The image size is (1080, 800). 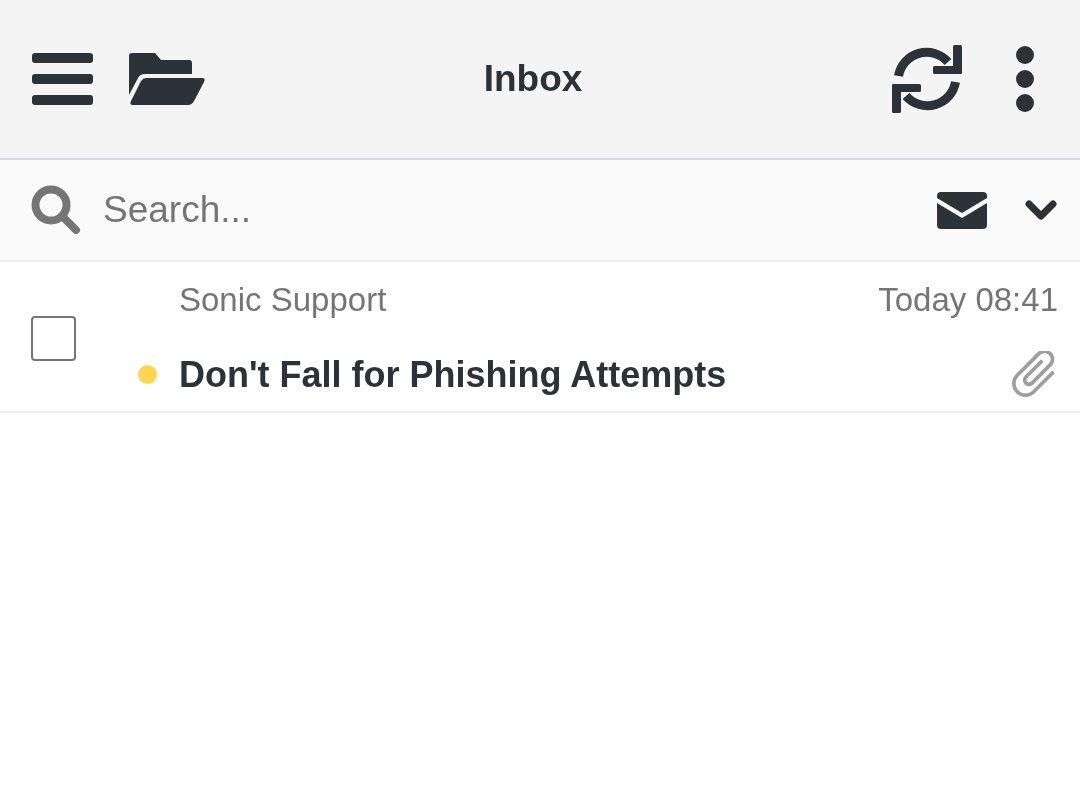 What do you see at coordinates (62, 79) in the screenshot?
I see `menu-icon` at bounding box center [62, 79].